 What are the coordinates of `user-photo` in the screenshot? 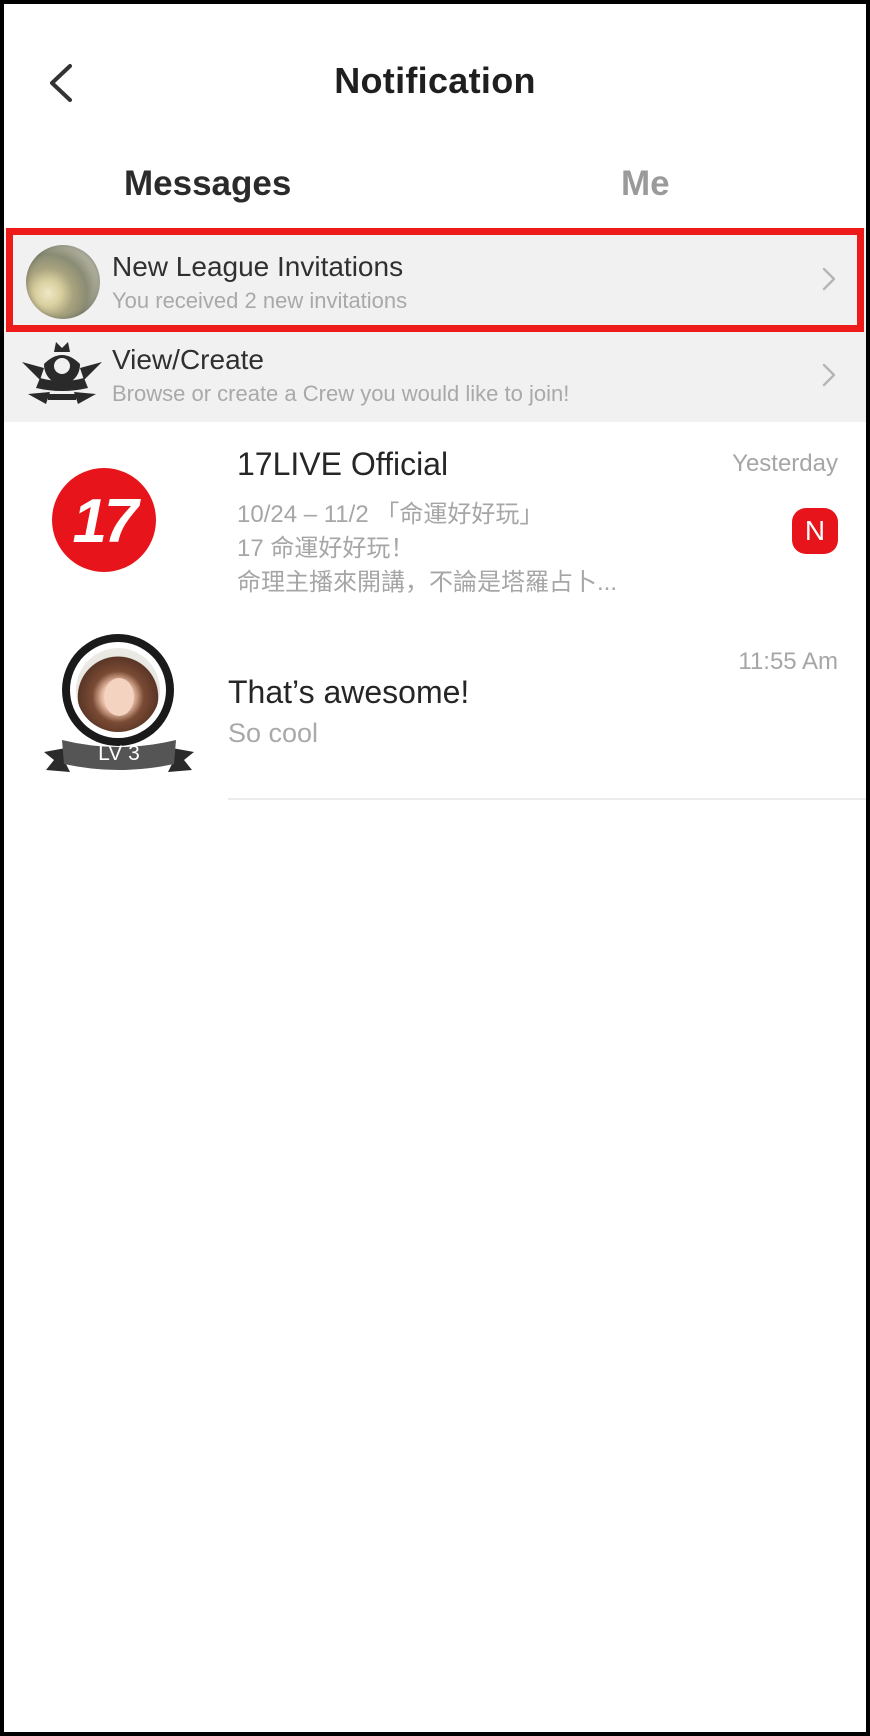 It's located at (118, 690).